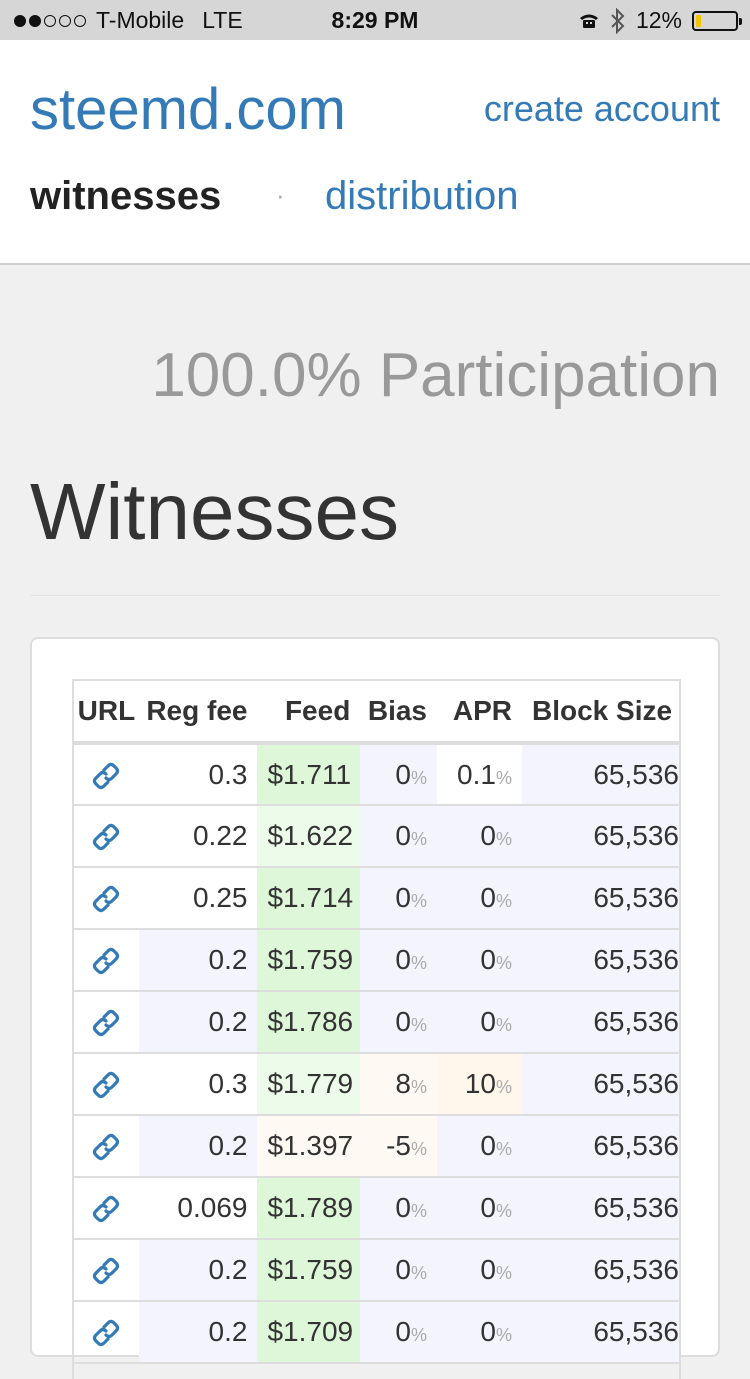 The height and width of the screenshot is (1379, 750). Describe the element at coordinates (376, 1084) in the screenshot. I see `table-row: 0.3 $1.779 8% 10% 65,536` at that location.